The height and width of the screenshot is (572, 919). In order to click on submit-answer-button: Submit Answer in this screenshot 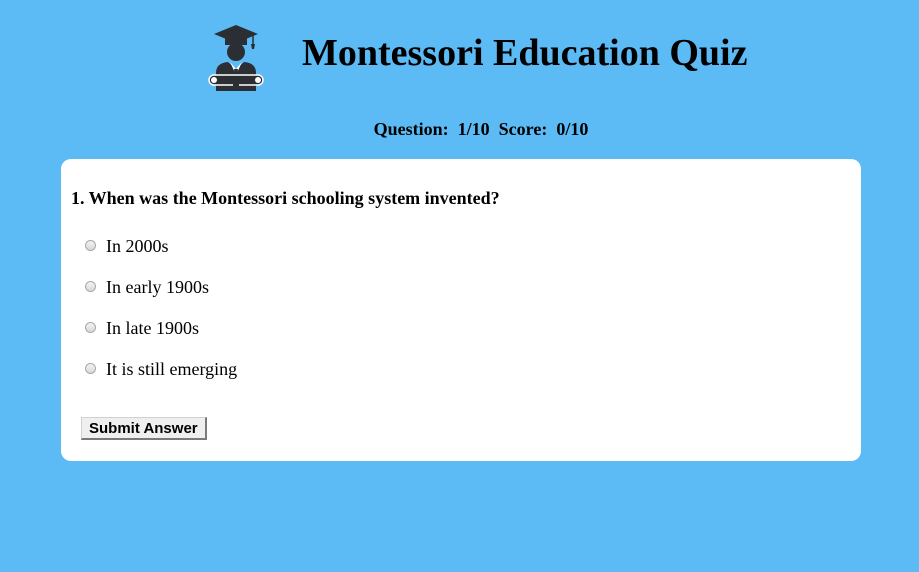, I will do `click(144, 428)`.